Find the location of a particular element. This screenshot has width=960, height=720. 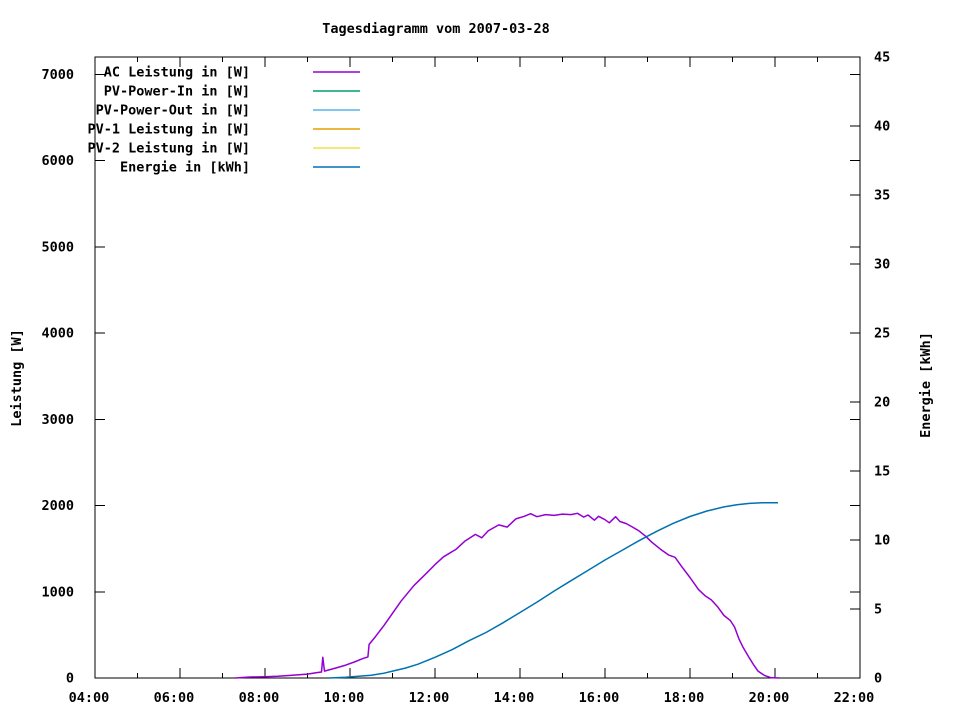

series-lines is located at coordinates (507, 590).